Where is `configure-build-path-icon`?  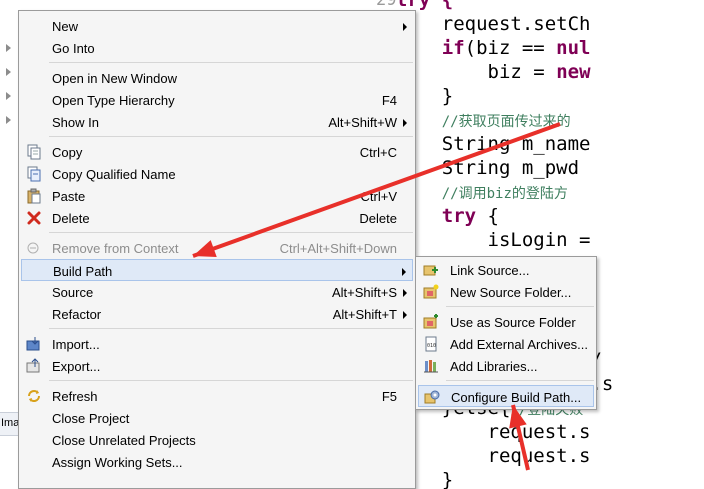 configure-build-path-icon is located at coordinates (432, 397).